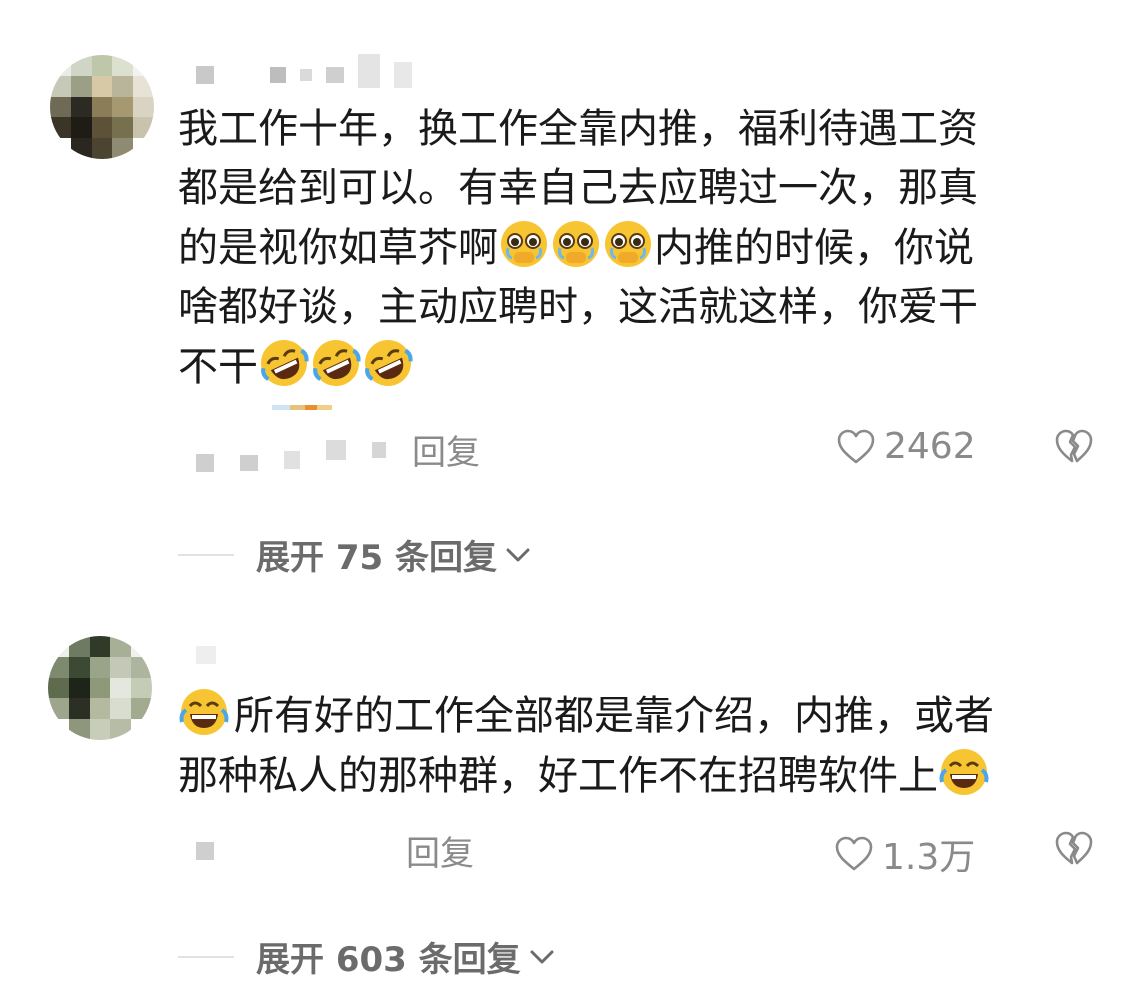 This screenshot has width=1145, height=1002. Describe the element at coordinates (614, 716) in the screenshot. I see `comment-text-line: 所有好的工作全部都是靠介绍，内推，或者` at that location.